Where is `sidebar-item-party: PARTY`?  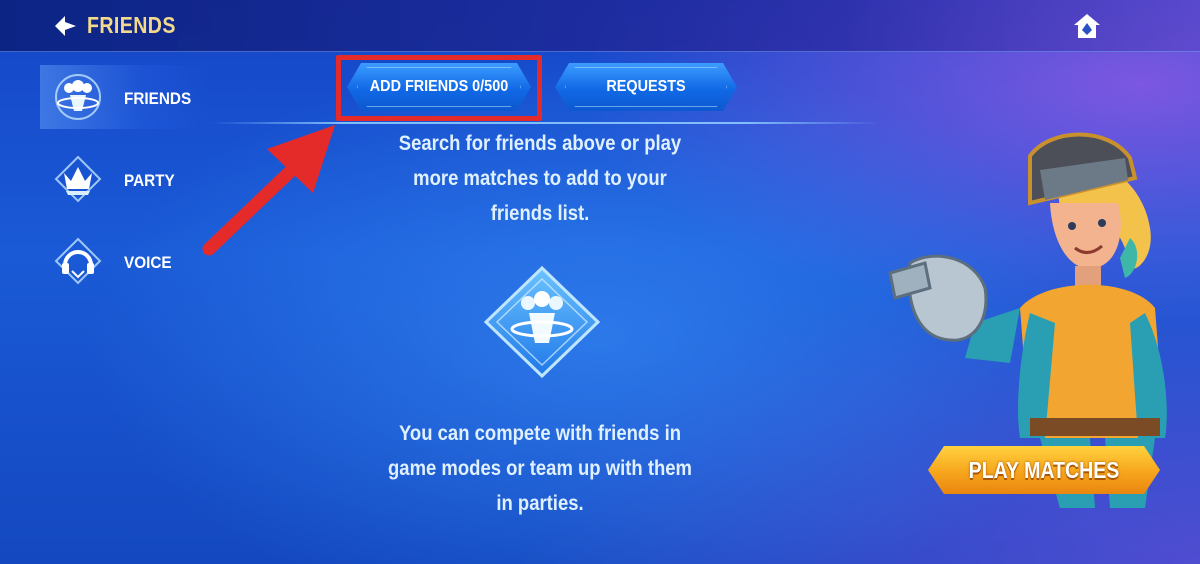 sidebar-item-party: PARTY is located at coordinates (125, 179).